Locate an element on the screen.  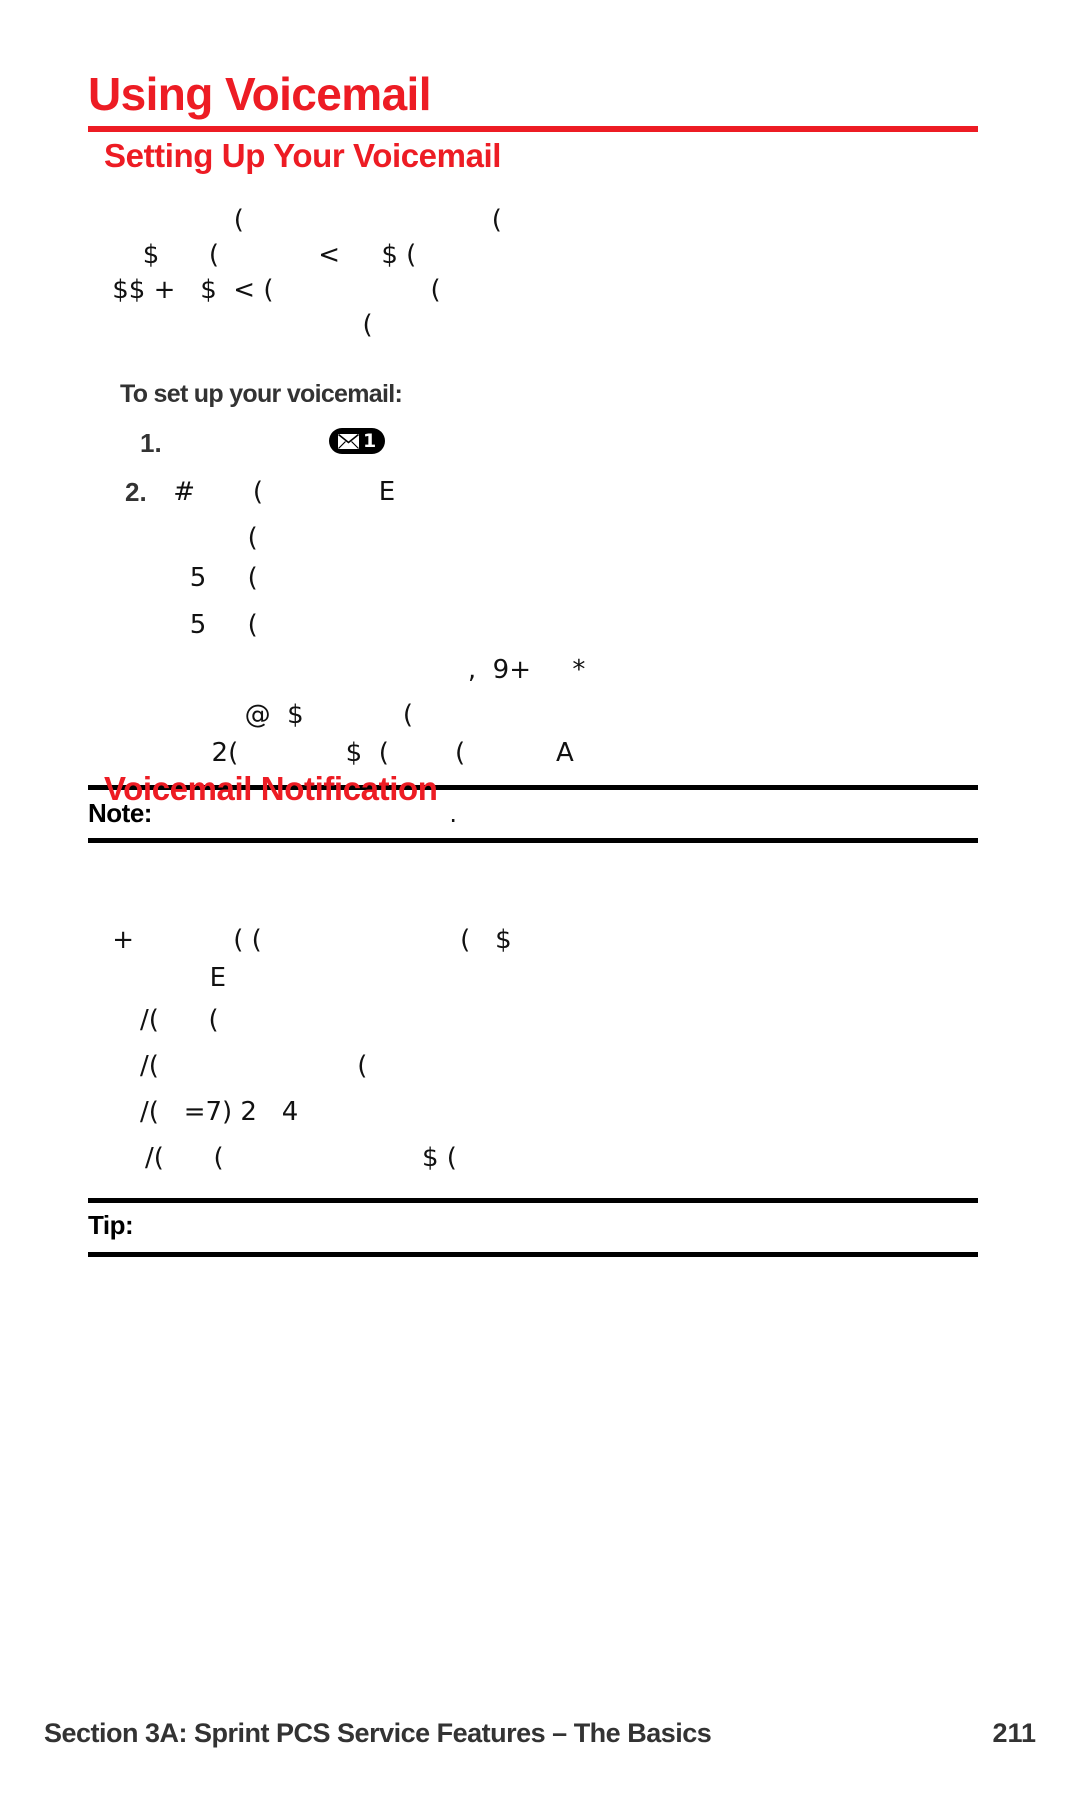
tip-label: Tip: is located at coordinates (111, 1225).